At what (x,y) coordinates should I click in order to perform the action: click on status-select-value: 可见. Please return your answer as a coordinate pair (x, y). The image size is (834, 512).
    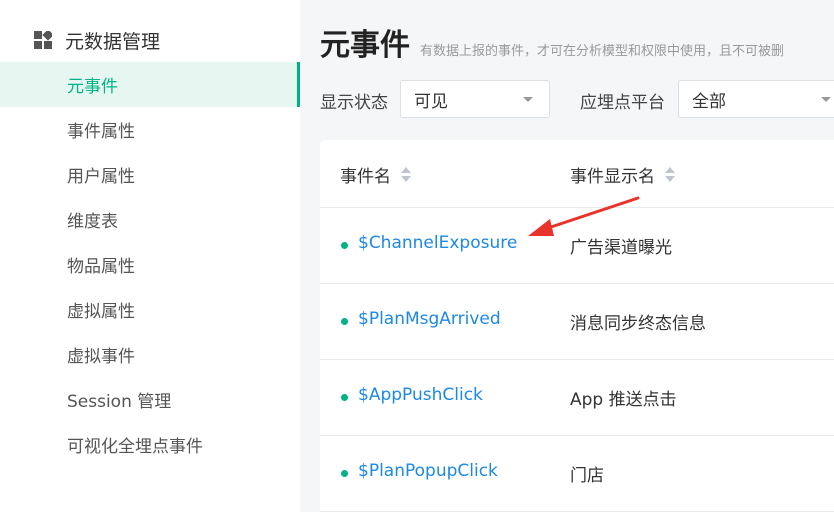
    Looking at the image, I should click on (431, 101).